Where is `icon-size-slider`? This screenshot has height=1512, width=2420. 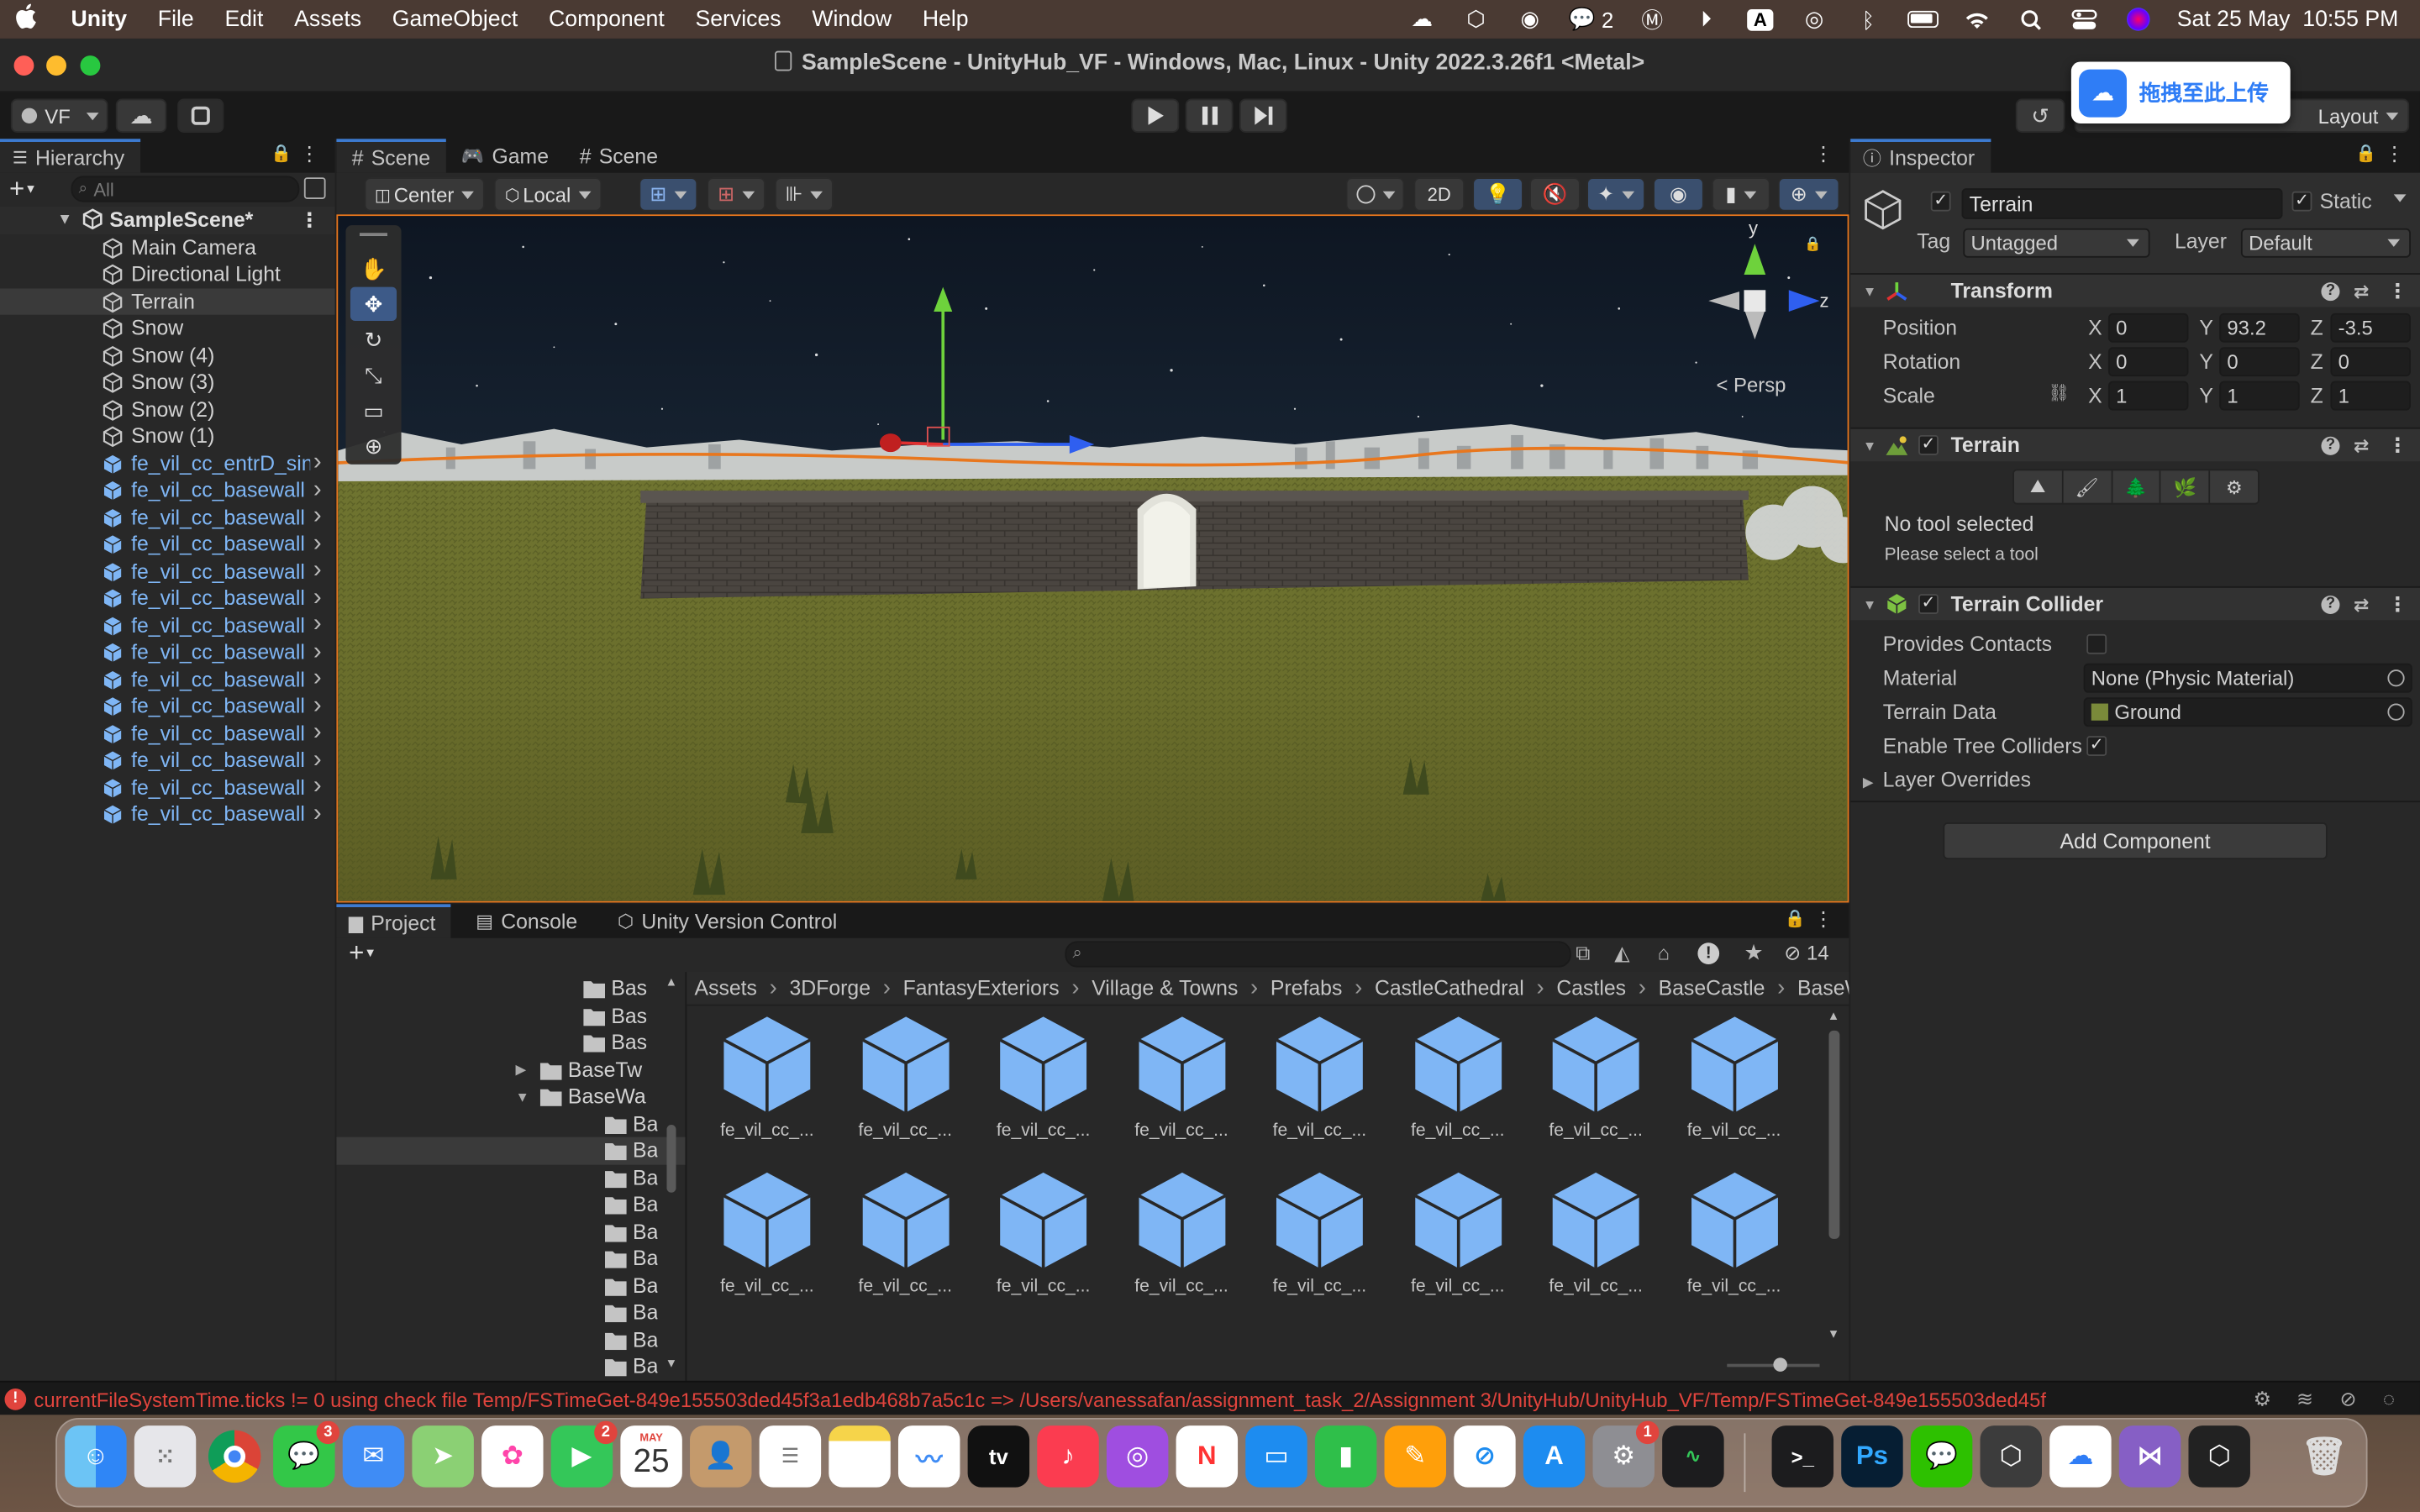 icon-size-slider is located at coordinates (1773, 1364).